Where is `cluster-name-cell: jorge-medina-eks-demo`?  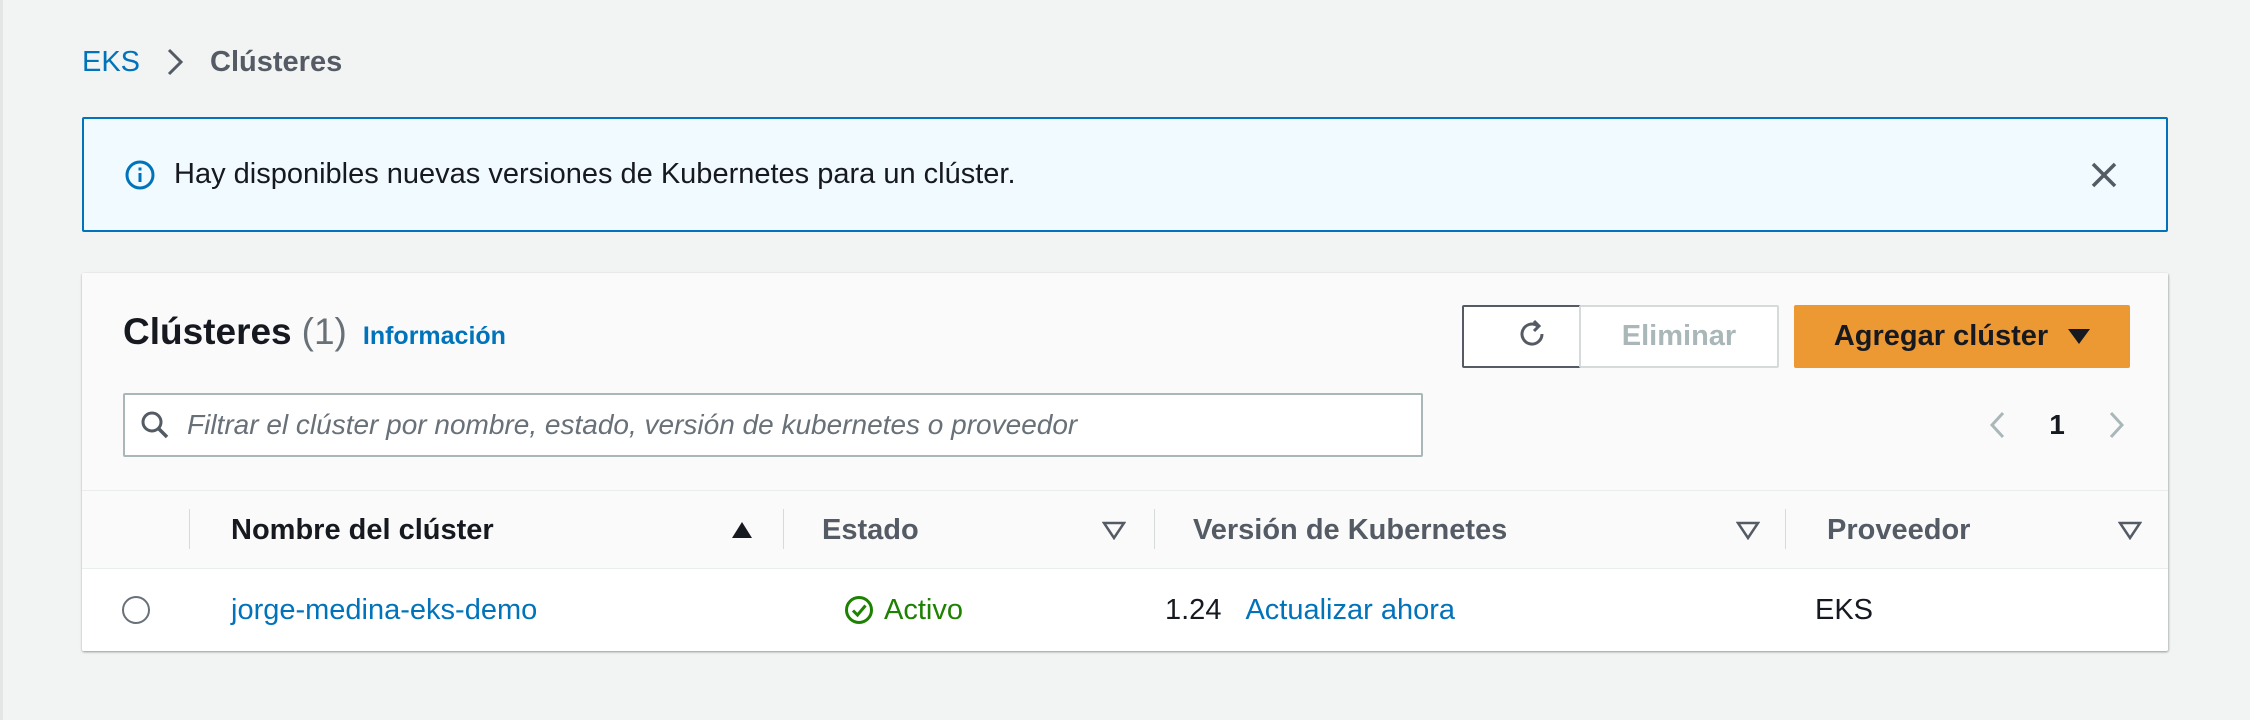
cluster-name-cell: jorge-medina-eks-demo is located at coordinates (384, 610).